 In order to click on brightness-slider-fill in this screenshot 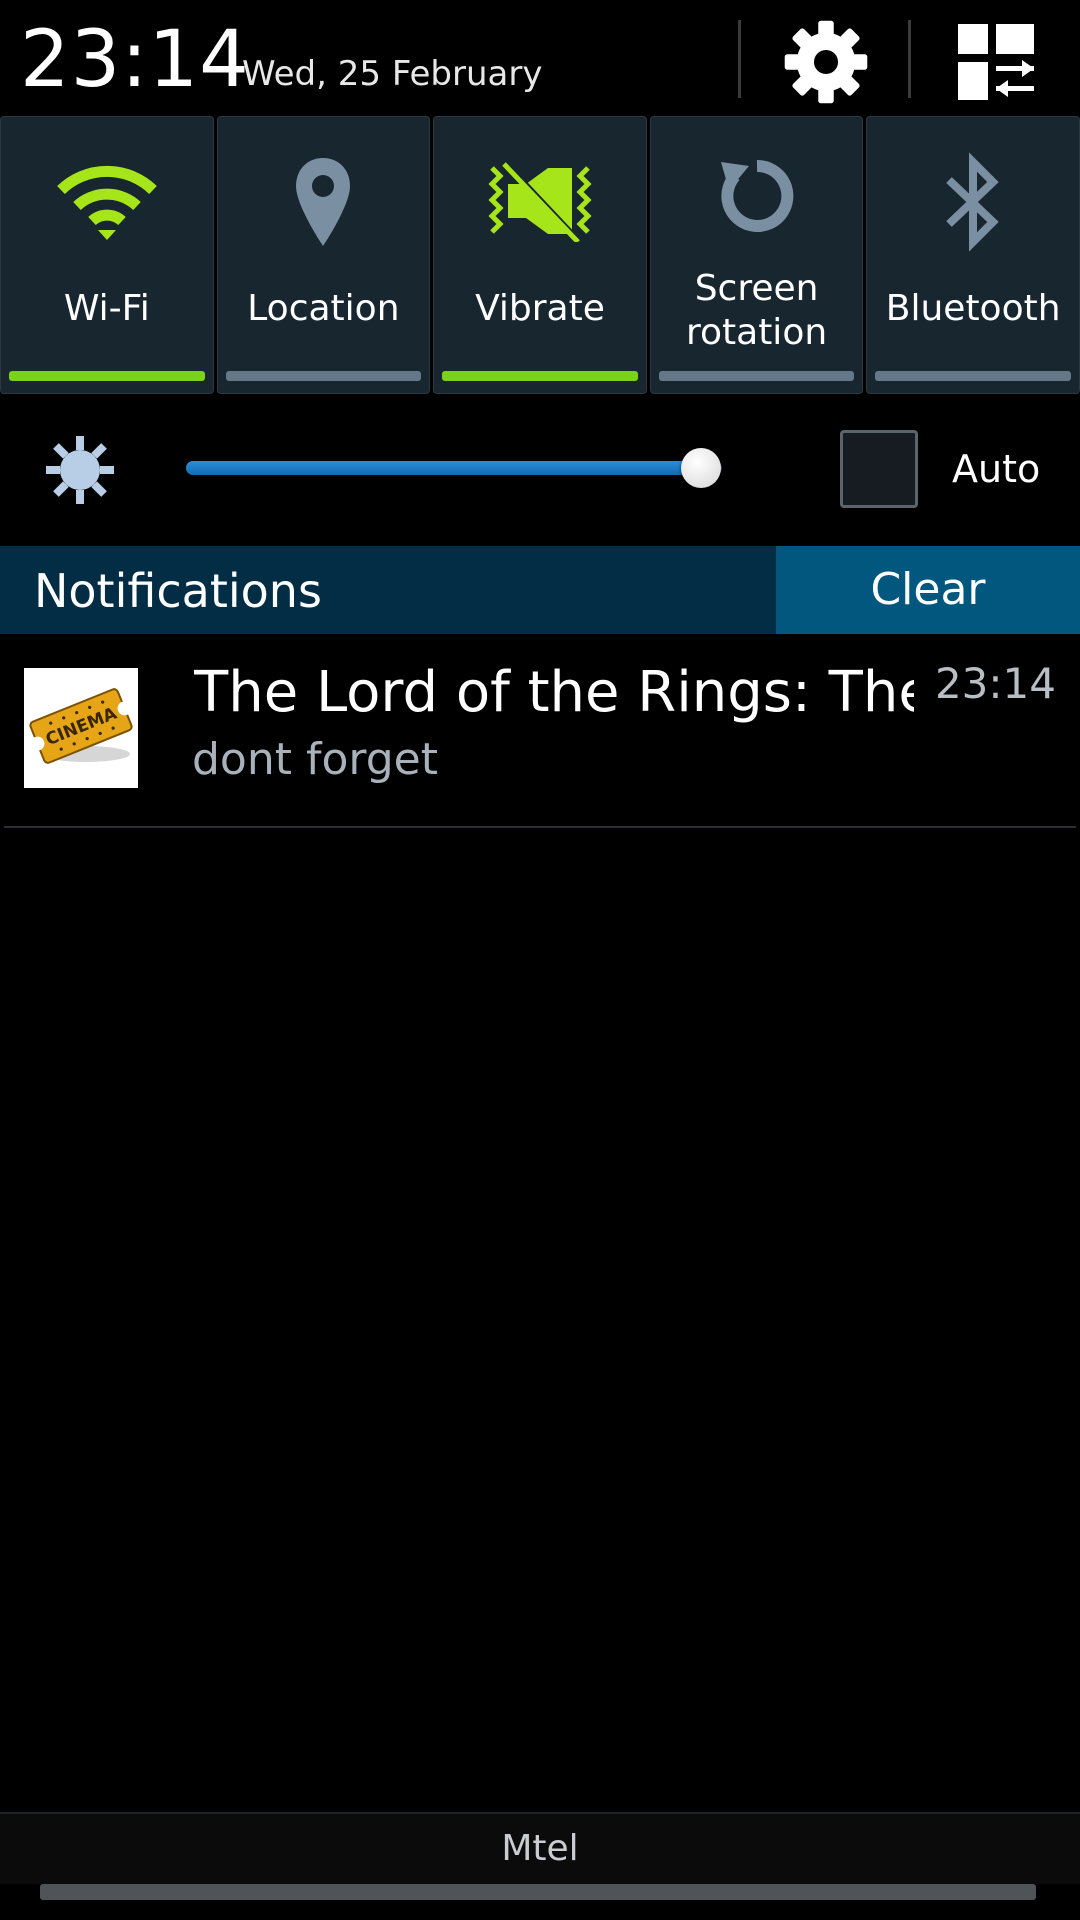, I will do `click(443, 468)`.